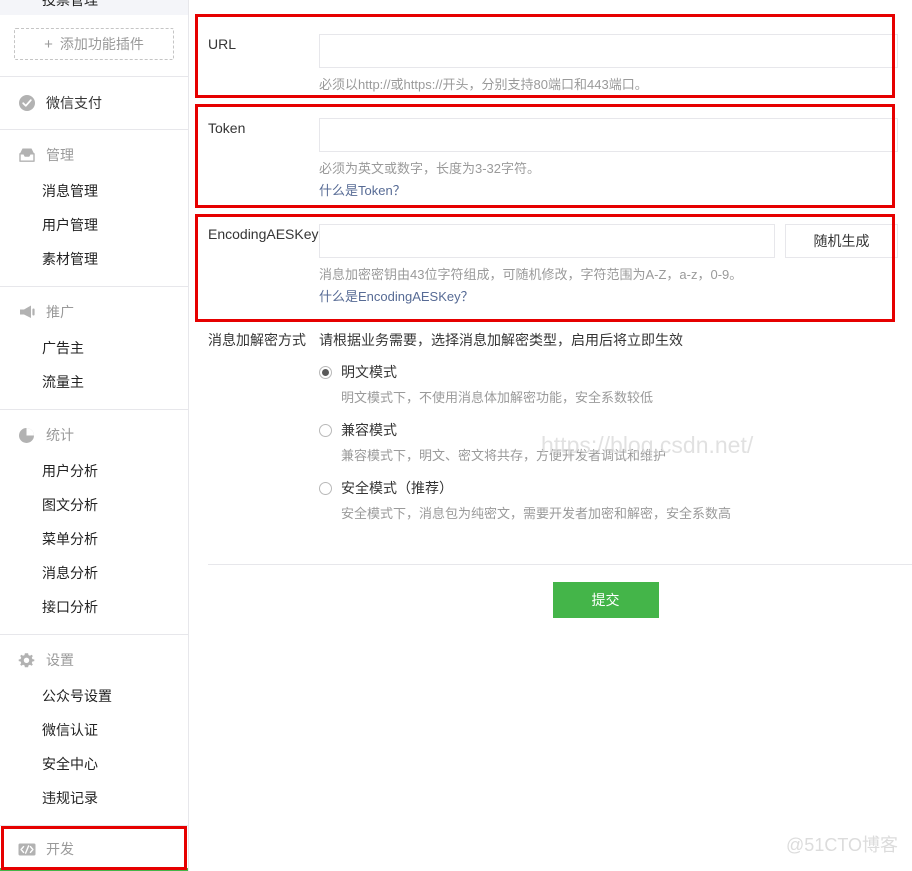 The height and width of the screenshot is (871, 912). I want to click on what-is-aeskey-link: 什么是EncodingAESKey？, so click(608, 296).